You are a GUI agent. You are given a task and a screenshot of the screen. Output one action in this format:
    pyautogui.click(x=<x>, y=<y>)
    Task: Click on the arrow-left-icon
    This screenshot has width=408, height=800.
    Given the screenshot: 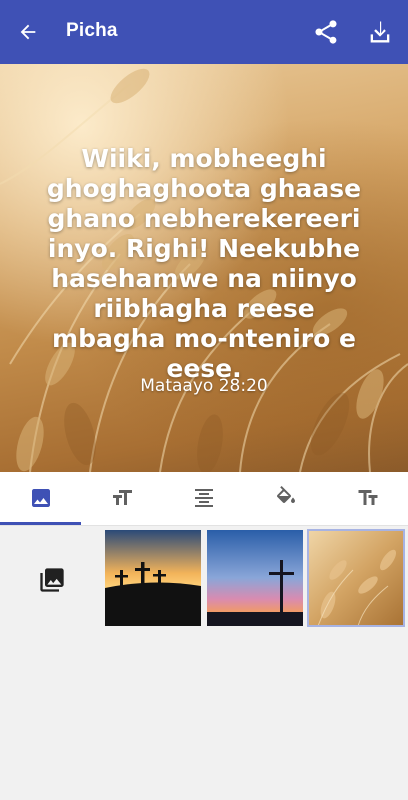 What is the action you would take?
    pyautogui.click(x=28, y=32)
    